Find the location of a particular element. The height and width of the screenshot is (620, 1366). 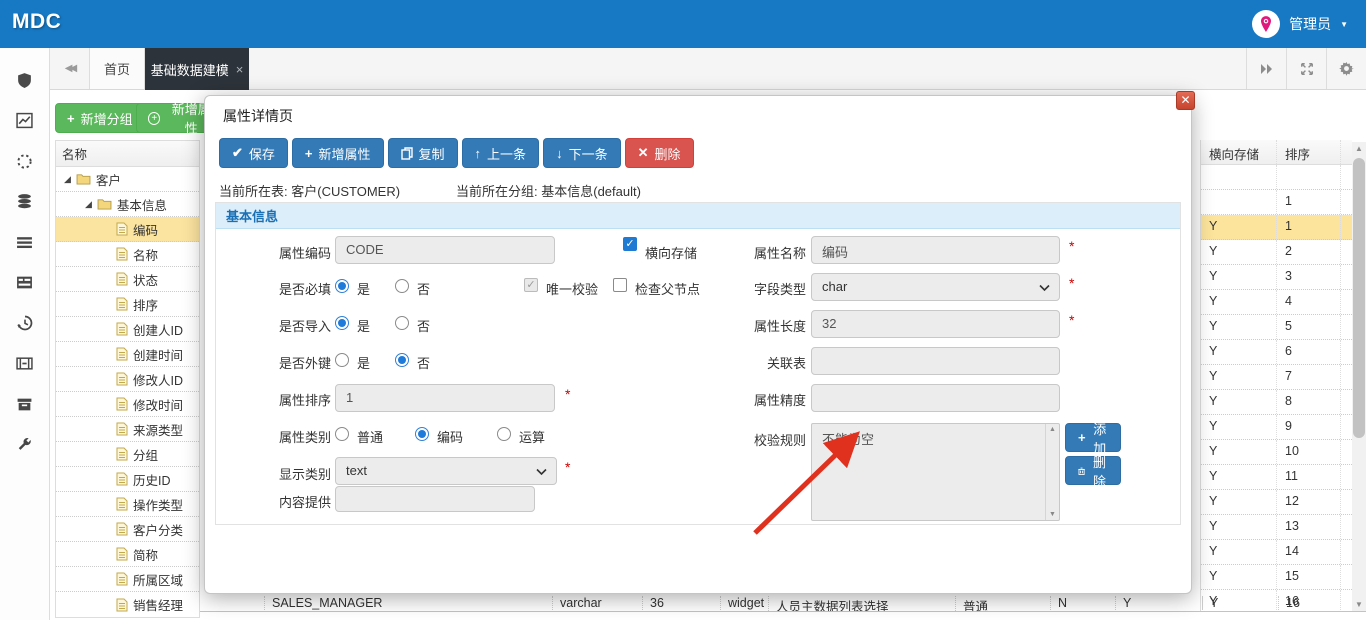

table-row: Y2 is located at coordinates (1276, 252).